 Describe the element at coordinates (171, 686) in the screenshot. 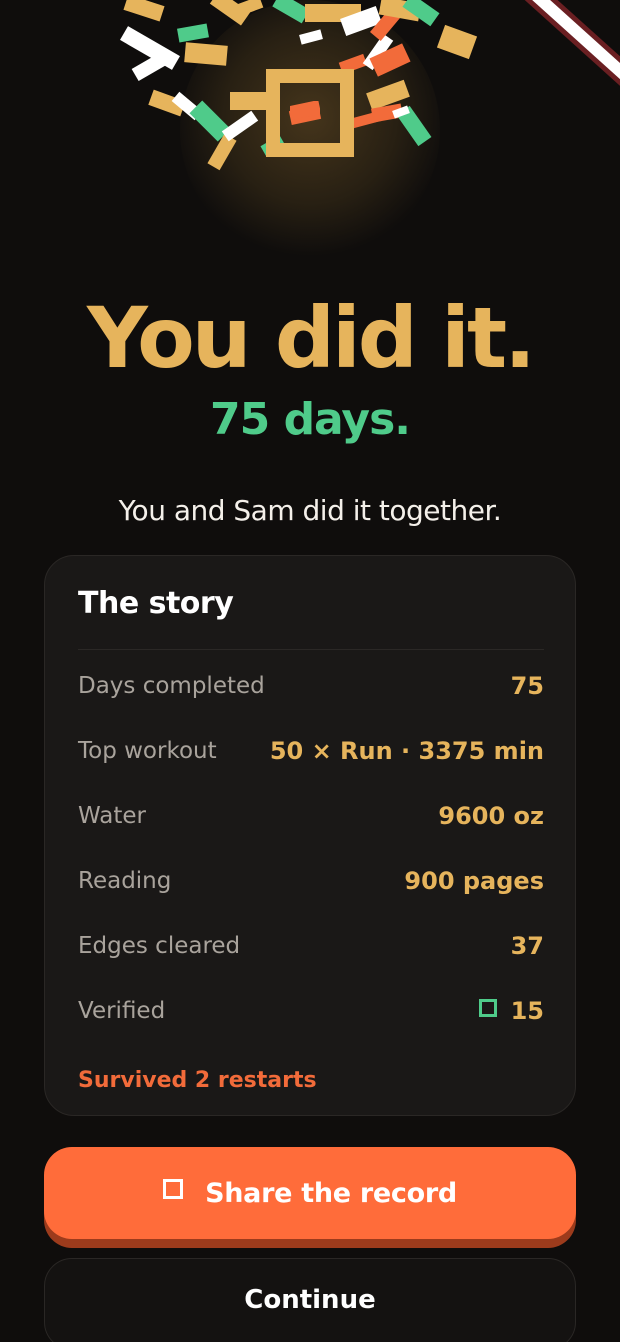

I see `stat-label: Days completed` at that location.